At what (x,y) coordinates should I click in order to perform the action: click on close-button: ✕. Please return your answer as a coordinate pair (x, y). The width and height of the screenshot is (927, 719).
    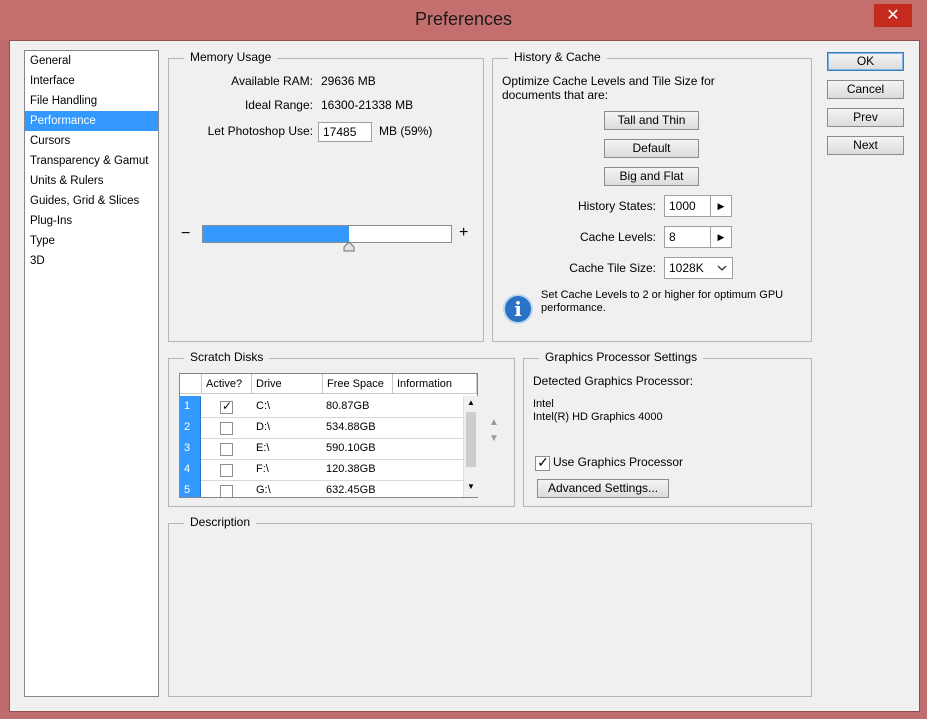
    Looking at the image, I should click on (893, 15).